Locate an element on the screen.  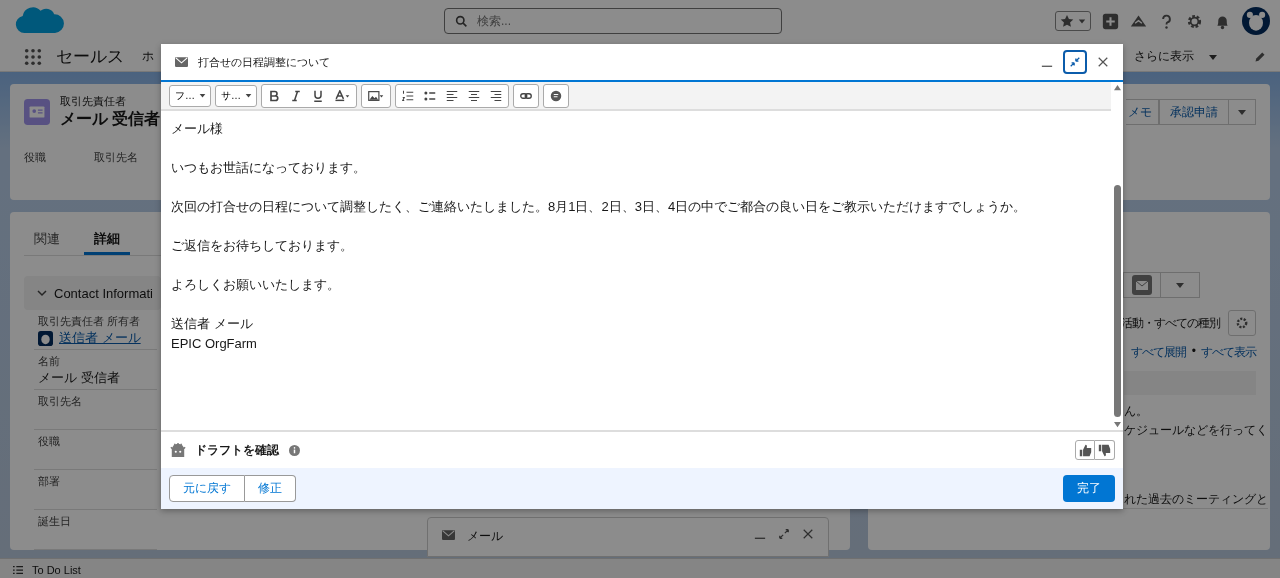
record-name: メール 受信者 is located at coordinates (110, 119).